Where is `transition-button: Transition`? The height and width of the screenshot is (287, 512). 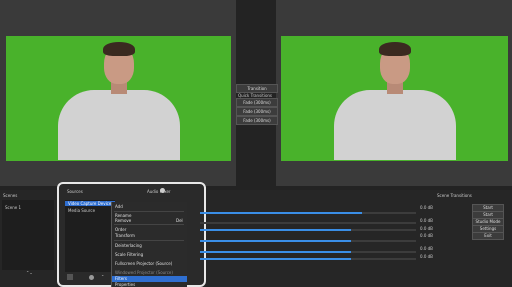
transition-button: Transition is located at coordinates (257, 88).